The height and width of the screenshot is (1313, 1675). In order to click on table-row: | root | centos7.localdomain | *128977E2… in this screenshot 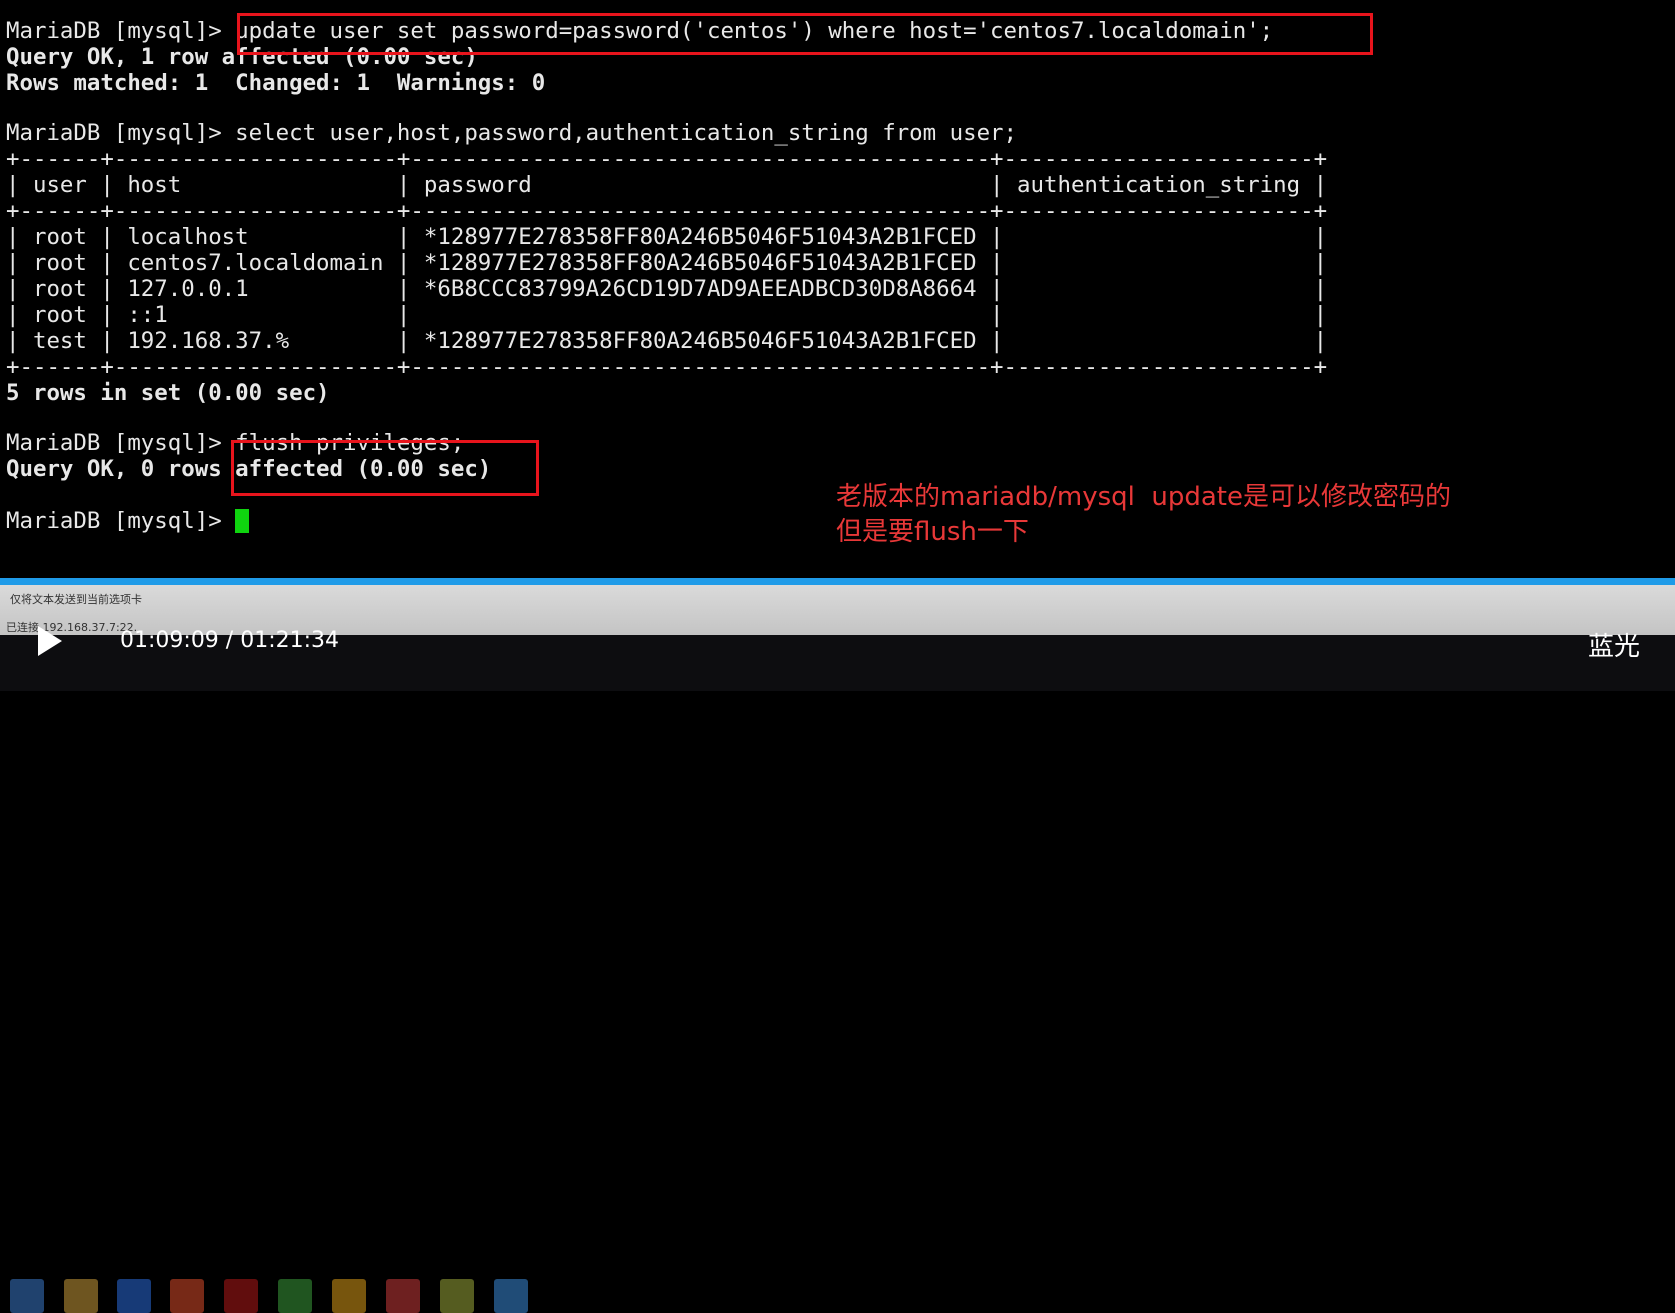, I will do `click(667, 263)`.